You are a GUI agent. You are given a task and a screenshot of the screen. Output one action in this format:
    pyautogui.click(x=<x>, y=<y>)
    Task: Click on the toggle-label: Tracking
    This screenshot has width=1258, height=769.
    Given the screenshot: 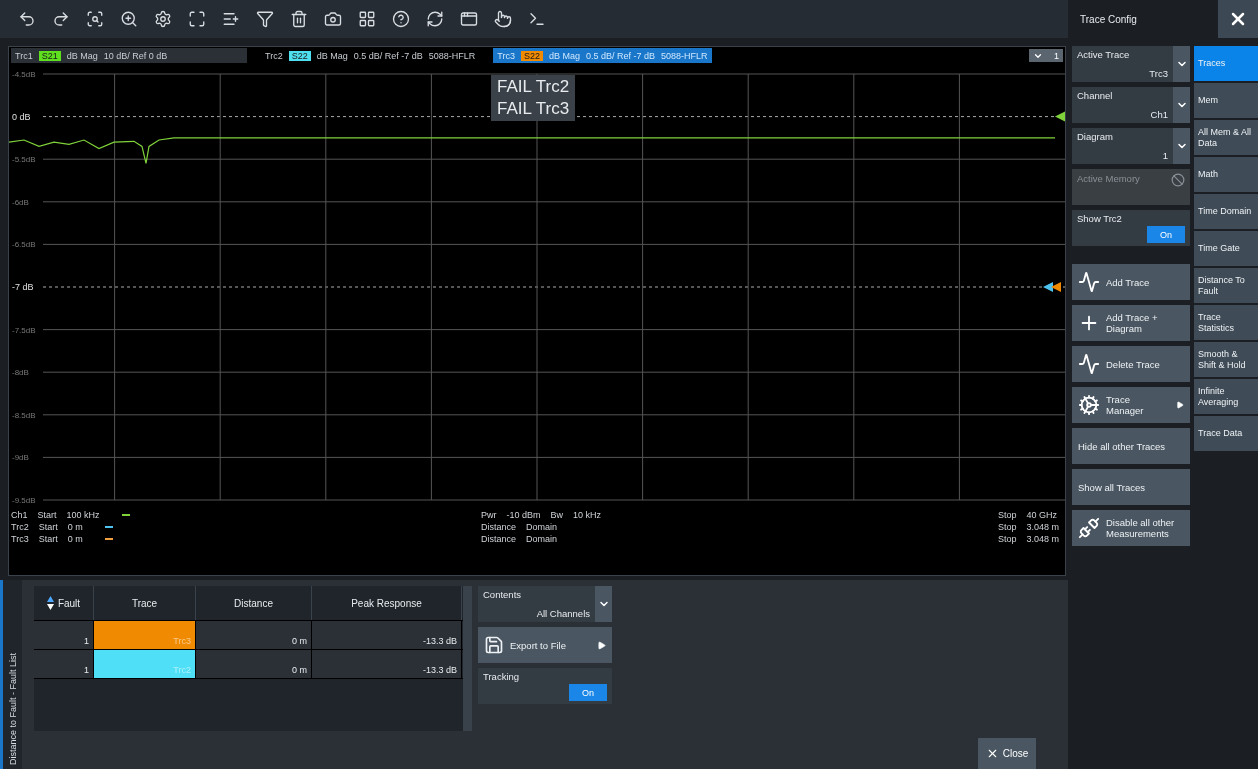 What is the action you would take?
    pyautogui.click(x=501, y=677)
    